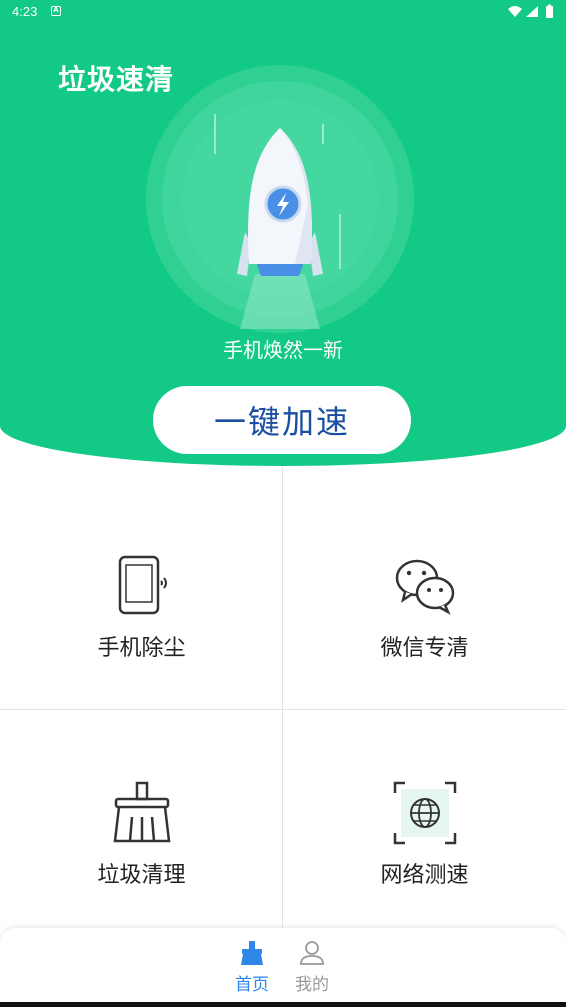 This screenshot has height=1007, width=566. I want to click on rocket-illustration, so click(280, 199).